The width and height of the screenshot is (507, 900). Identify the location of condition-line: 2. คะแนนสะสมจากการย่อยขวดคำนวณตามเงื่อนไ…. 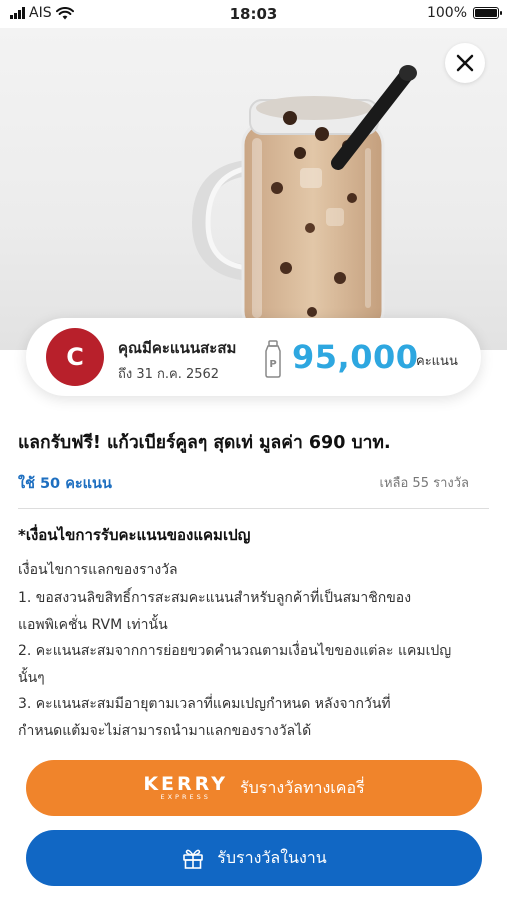
(235, 651).